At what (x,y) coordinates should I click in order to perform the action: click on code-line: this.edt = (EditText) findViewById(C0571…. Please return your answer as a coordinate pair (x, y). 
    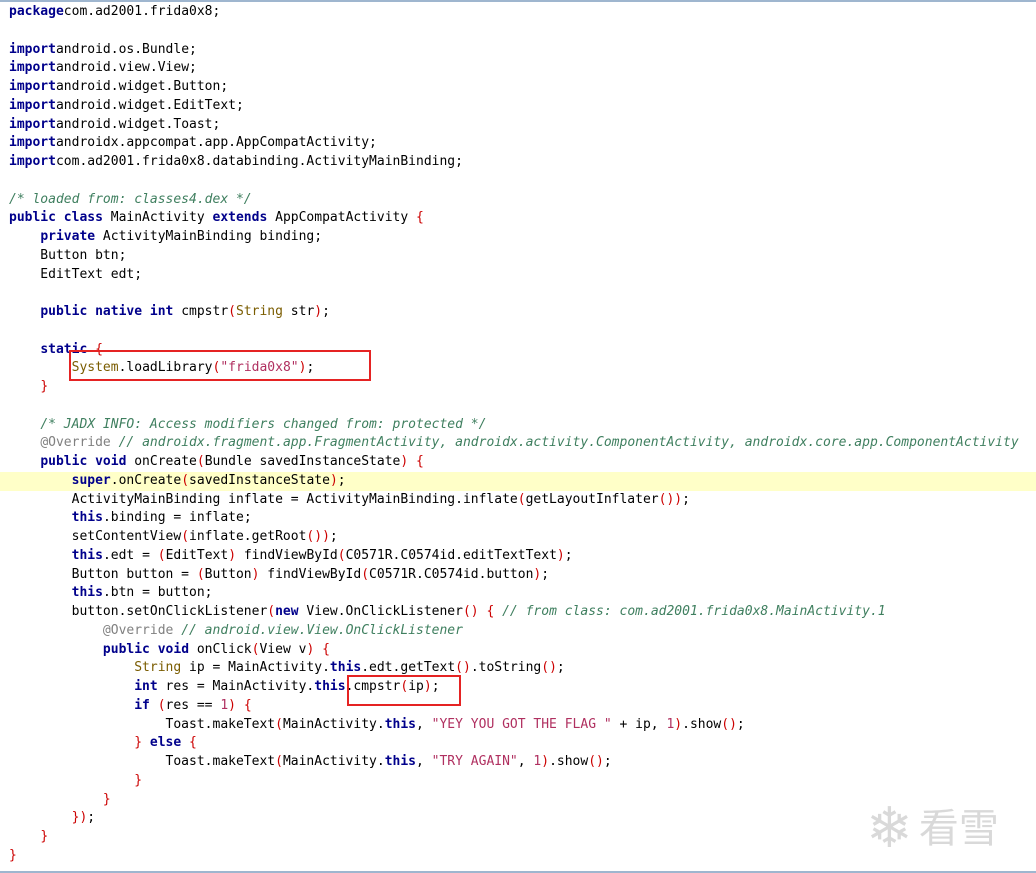
    Looking at the image, I should click on (518, 556).